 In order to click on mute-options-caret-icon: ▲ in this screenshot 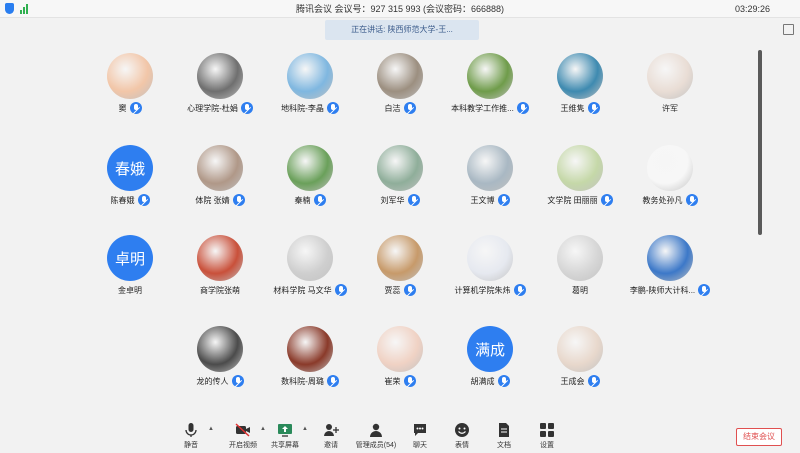, I will do `click(211, 429)`.